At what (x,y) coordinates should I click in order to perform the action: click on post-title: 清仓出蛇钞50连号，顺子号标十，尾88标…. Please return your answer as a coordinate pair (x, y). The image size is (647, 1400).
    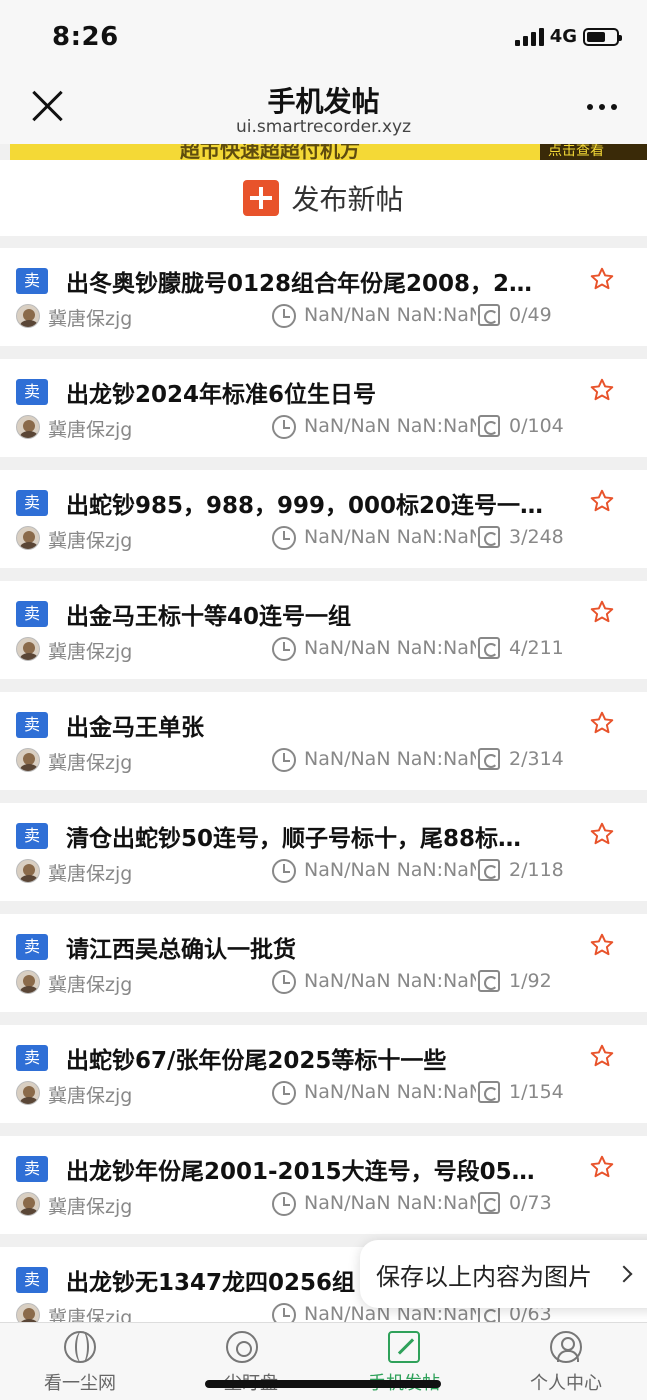
    Looking at the image, I should click on (316, 836).